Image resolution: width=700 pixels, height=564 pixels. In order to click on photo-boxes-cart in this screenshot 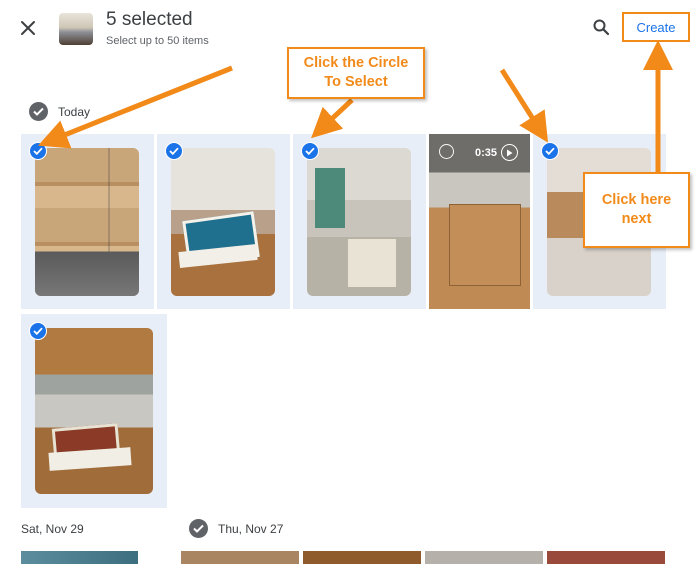, I will do `click(87, 222)`.